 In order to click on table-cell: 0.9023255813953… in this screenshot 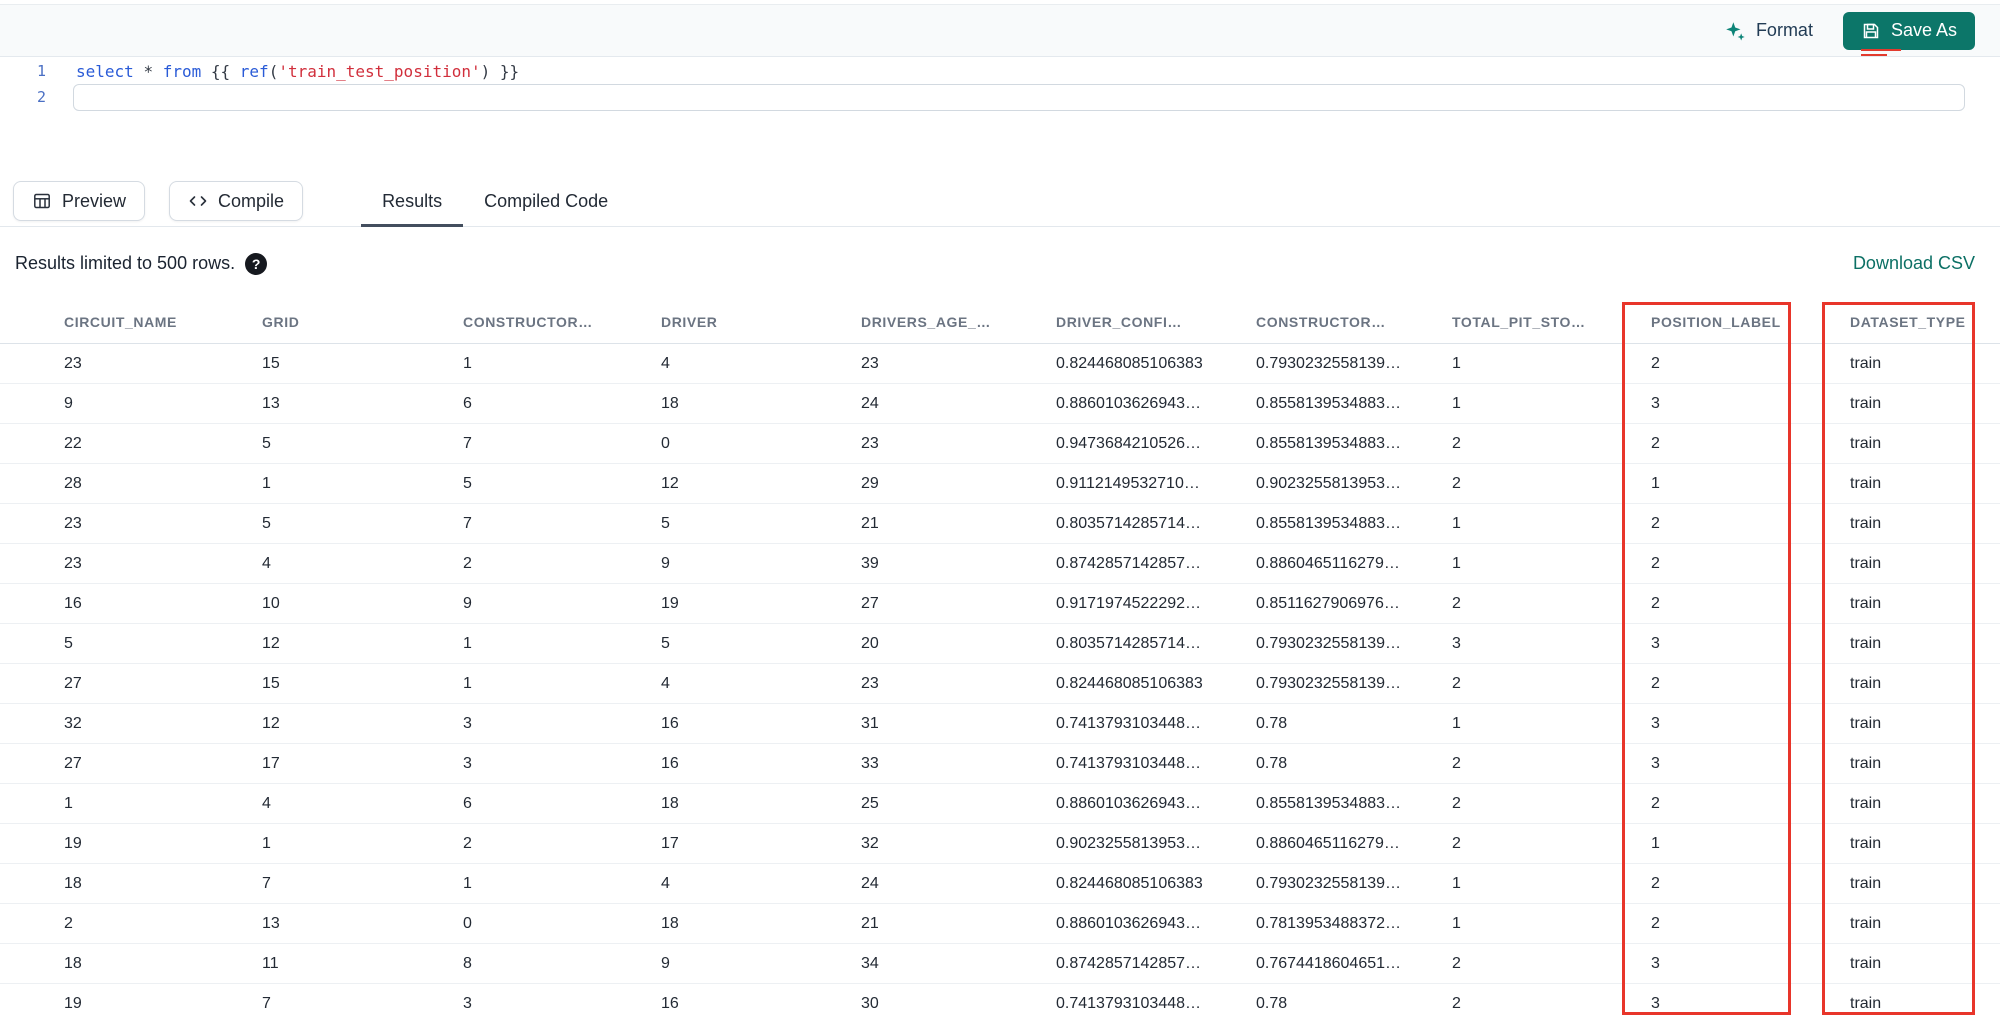, I will do `click(1129, 843)`.